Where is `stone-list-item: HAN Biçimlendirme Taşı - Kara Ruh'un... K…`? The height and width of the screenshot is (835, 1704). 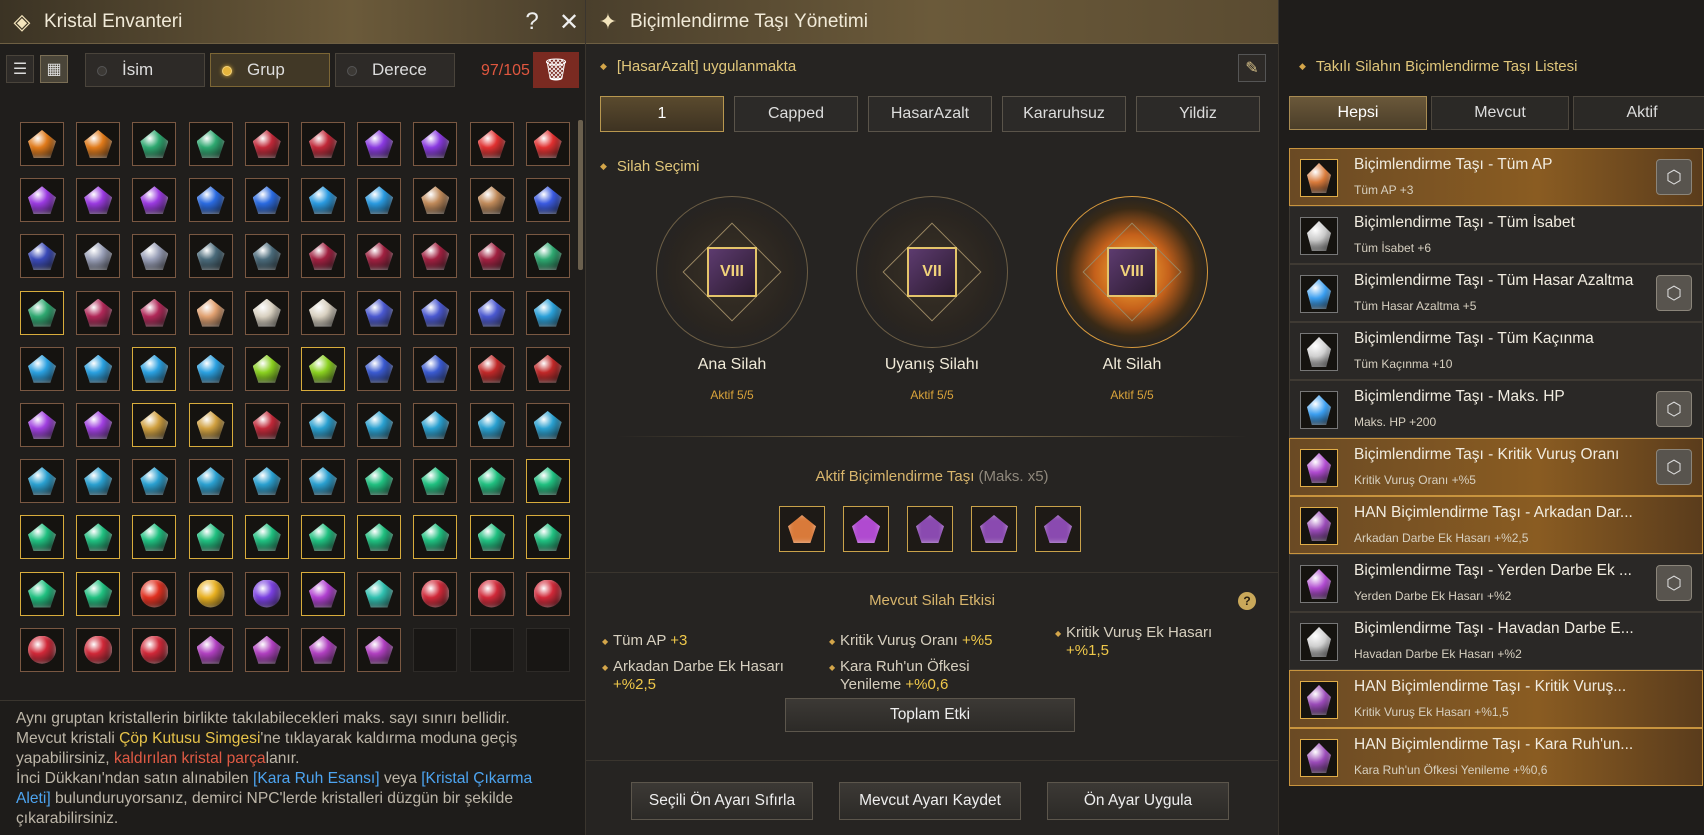 stone-list-item: HAN Biçimlendirme Taşı - Kara Ruh'un... K… is located at coordinates (1496, 757).